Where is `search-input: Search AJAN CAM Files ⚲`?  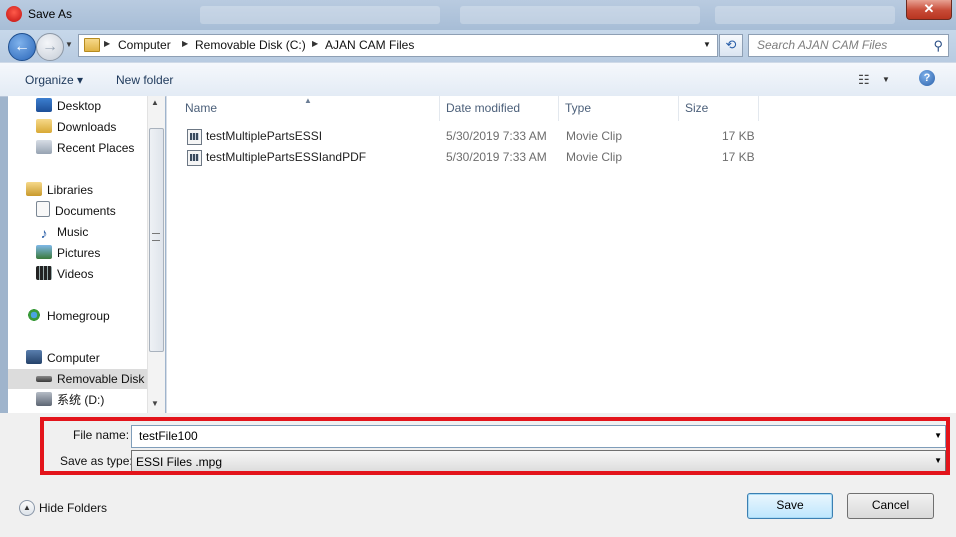
search-input: Search AJAN CAM Files ⚲ is located at coordinates (848, 45).